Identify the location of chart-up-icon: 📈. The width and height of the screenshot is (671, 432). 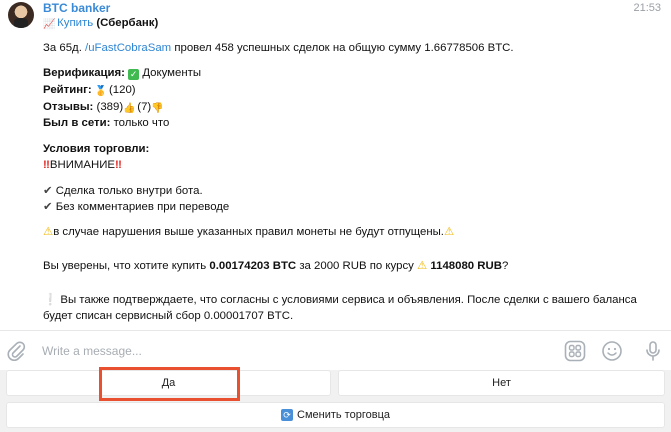
(49, 24).